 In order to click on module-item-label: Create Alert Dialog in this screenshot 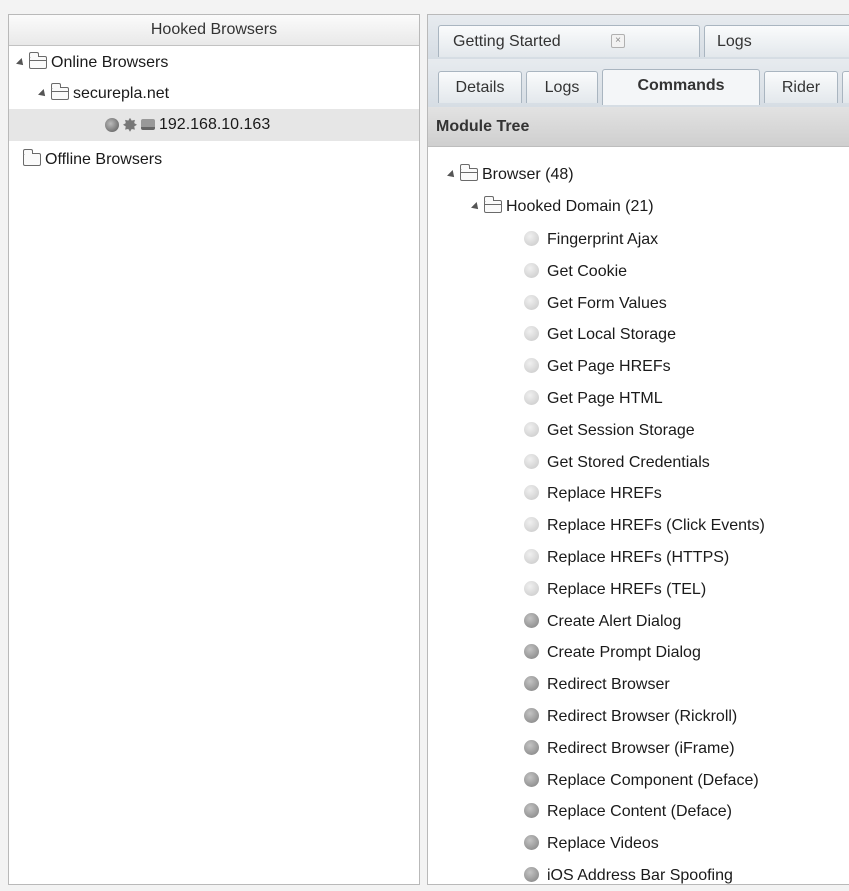, I will do `click(614, 621)`.